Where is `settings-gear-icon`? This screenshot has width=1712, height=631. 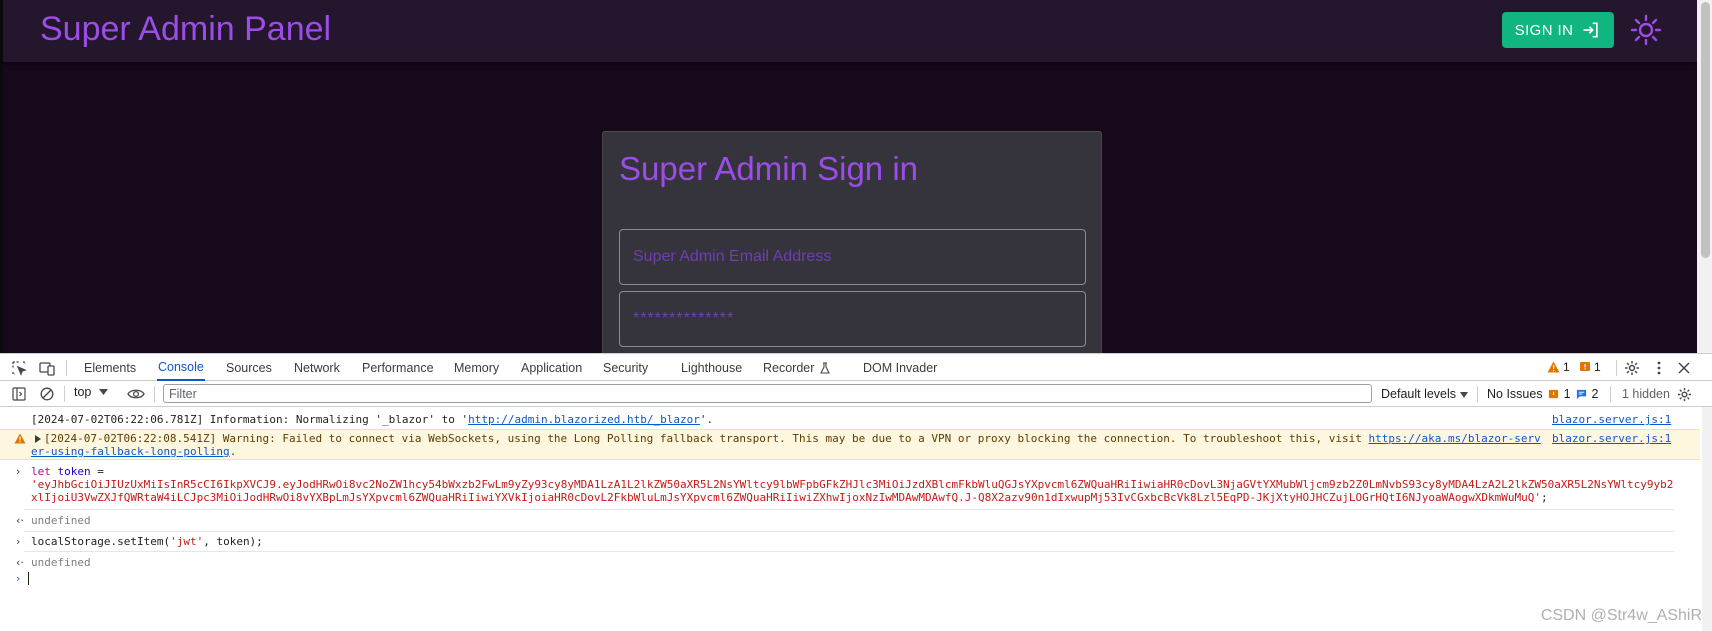 settings-gear-icon is located at coordinates (1632, 368).